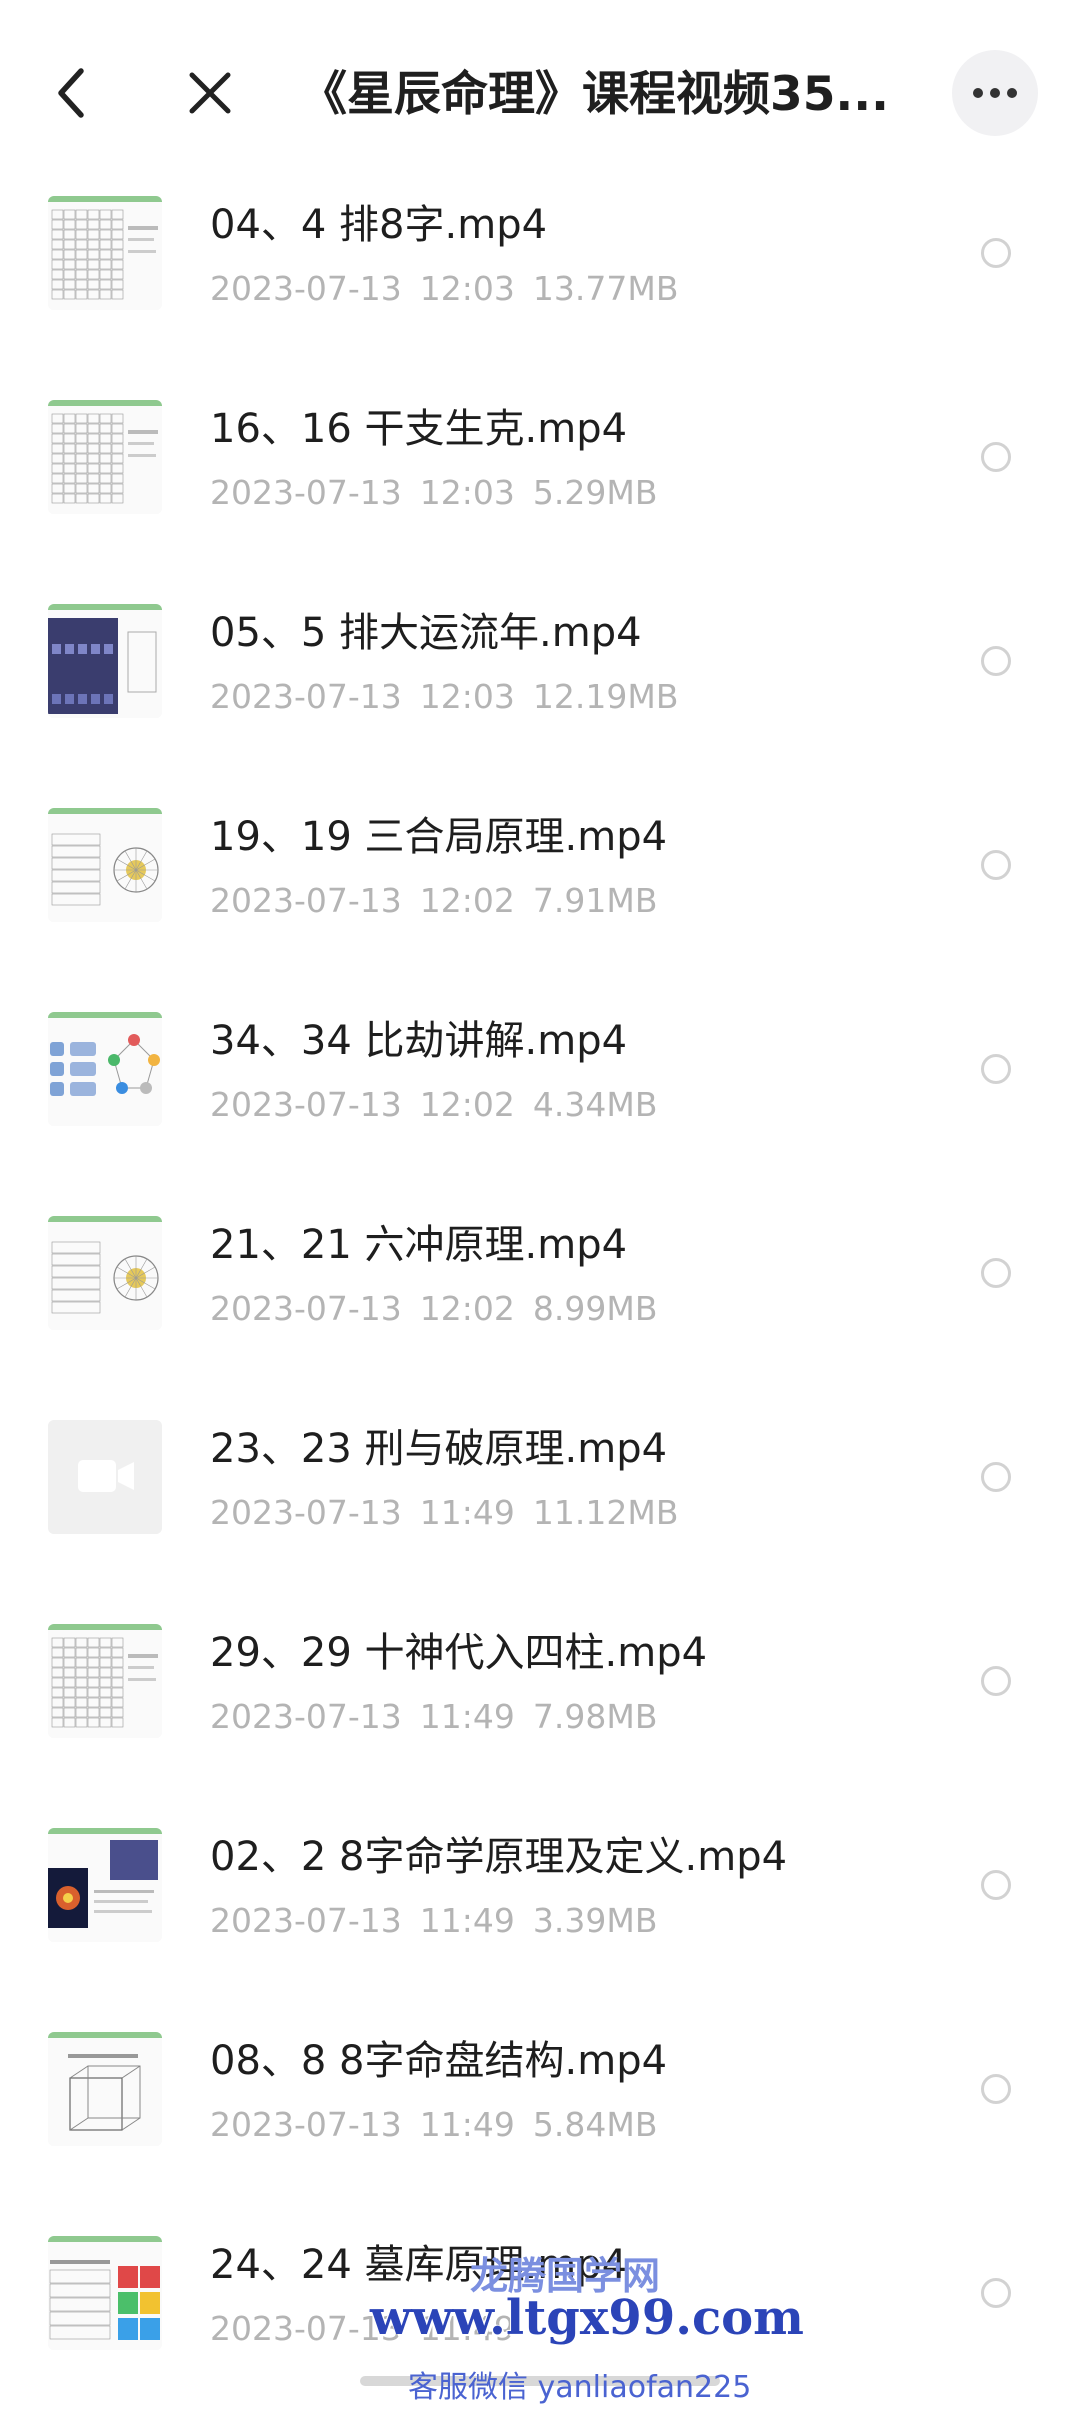  I want to click on file-size: 5.84MB, so click(595, 2124).